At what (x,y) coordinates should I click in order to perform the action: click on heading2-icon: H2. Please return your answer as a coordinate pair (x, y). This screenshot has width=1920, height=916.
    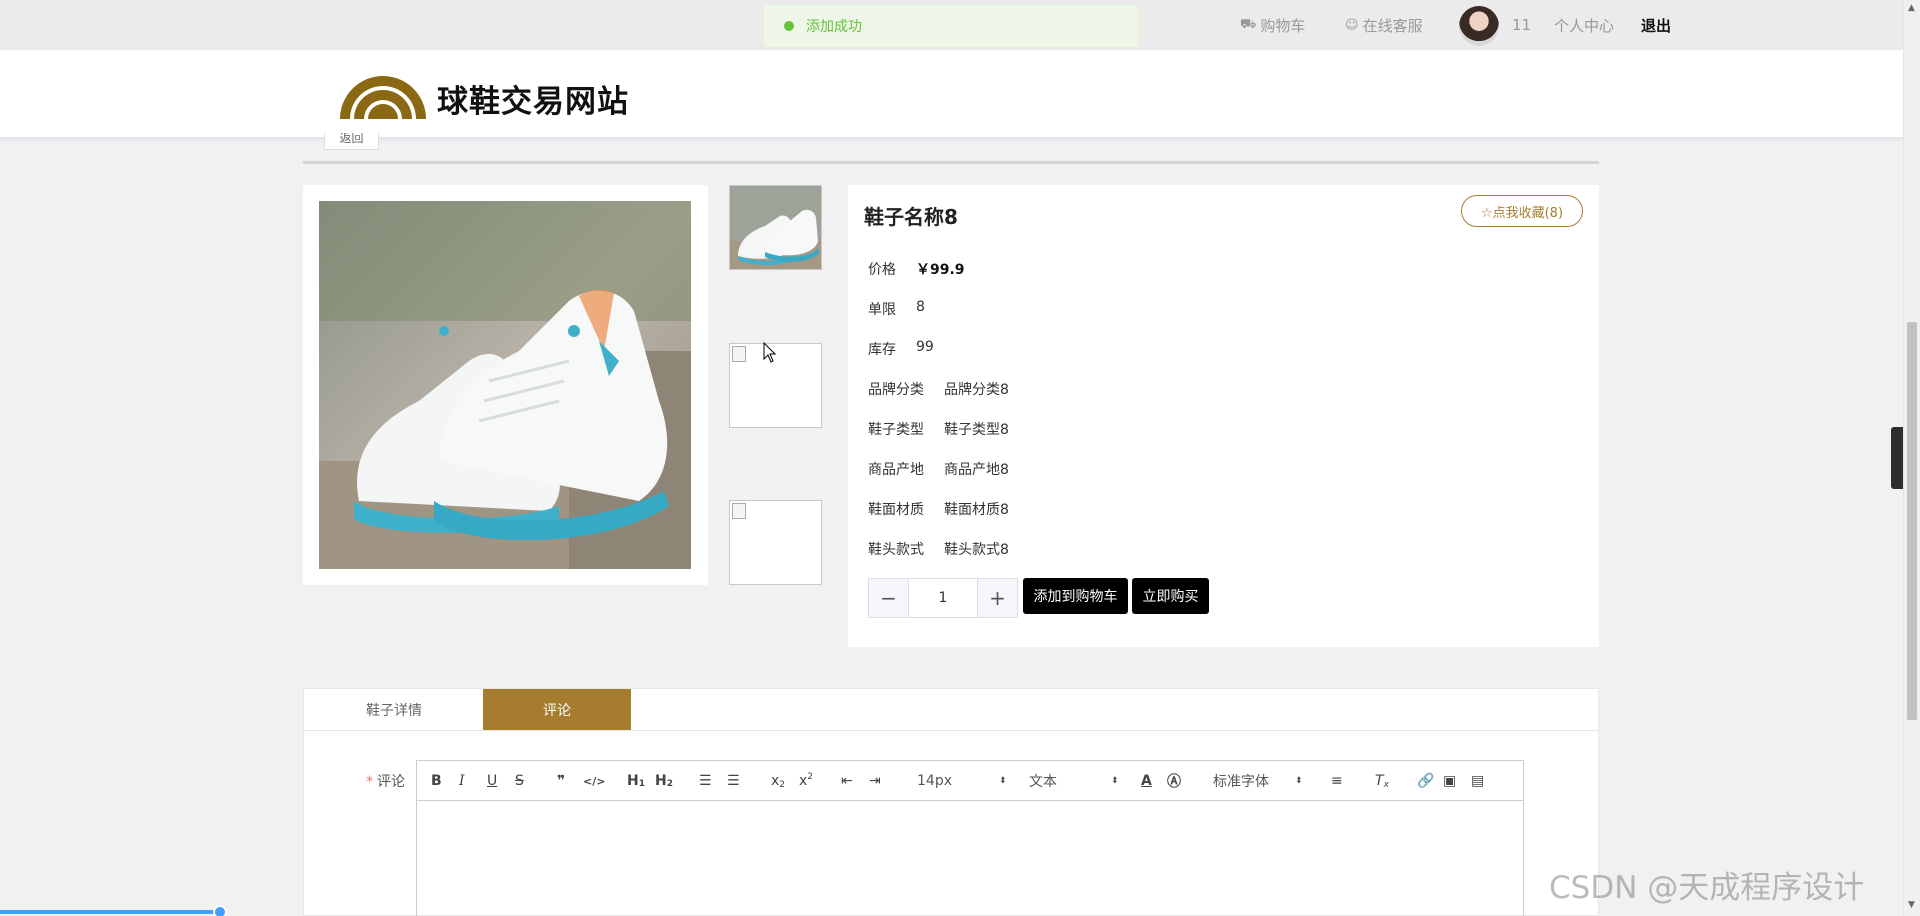
    Looking at the image, I should click on (664, 781).